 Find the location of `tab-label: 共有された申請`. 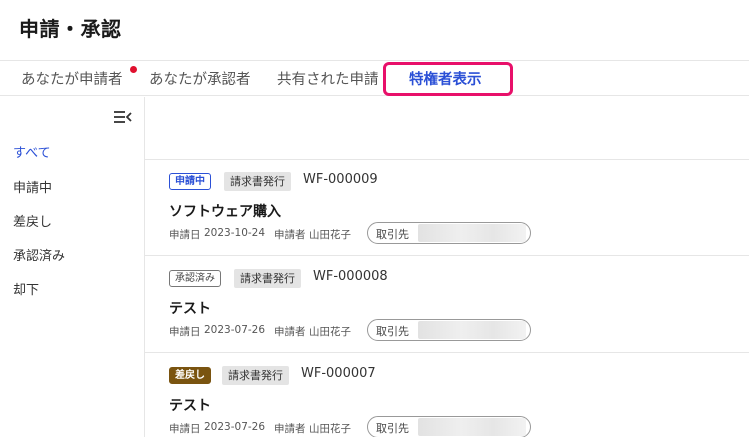

tab-label: 共有された申請 is located at coordinates (328, 80).